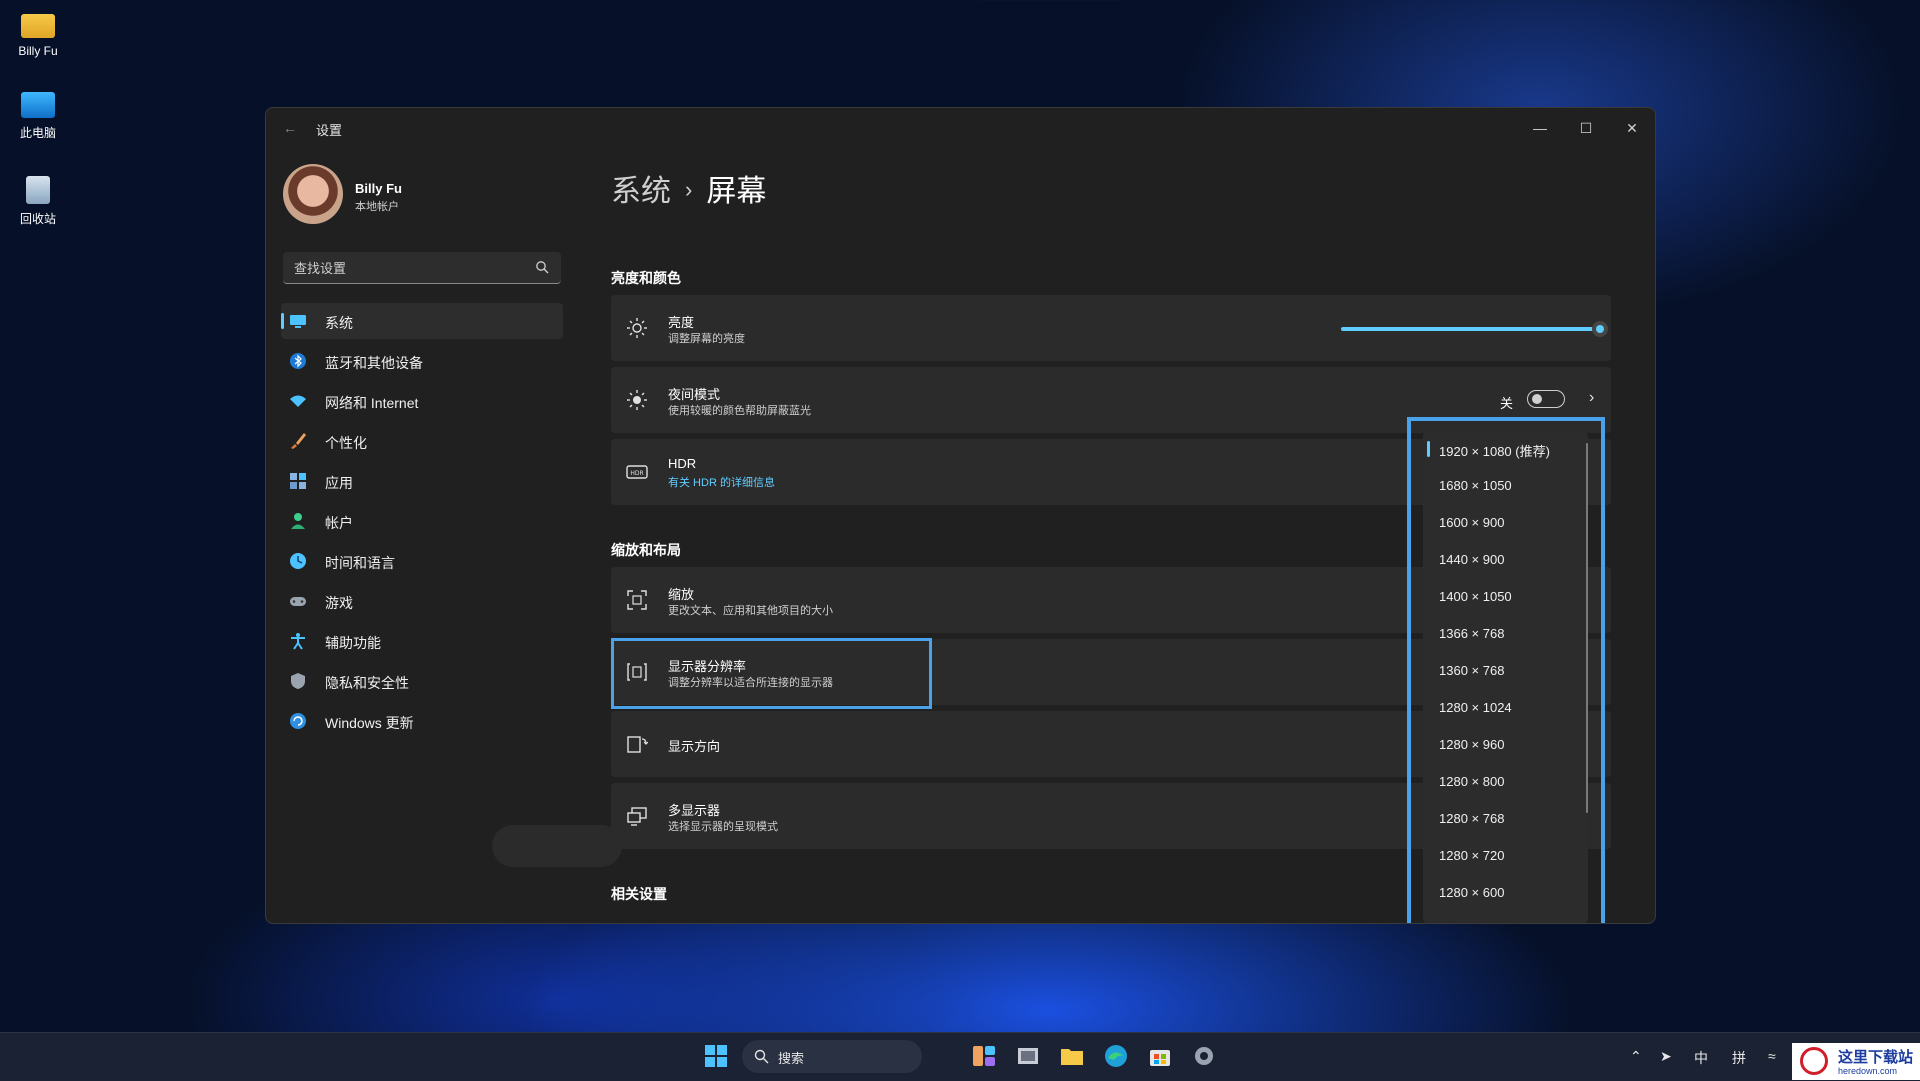  What do you see at coordinates (353, 643) in the screenshot?
I see `sidebar-item-label: 辅助功能` at bounding box center [353, 643].